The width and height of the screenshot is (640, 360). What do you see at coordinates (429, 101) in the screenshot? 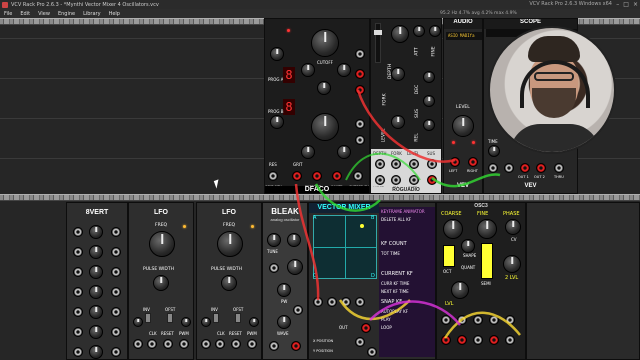
I see `sus-knob` at bounding box center [429, 101].